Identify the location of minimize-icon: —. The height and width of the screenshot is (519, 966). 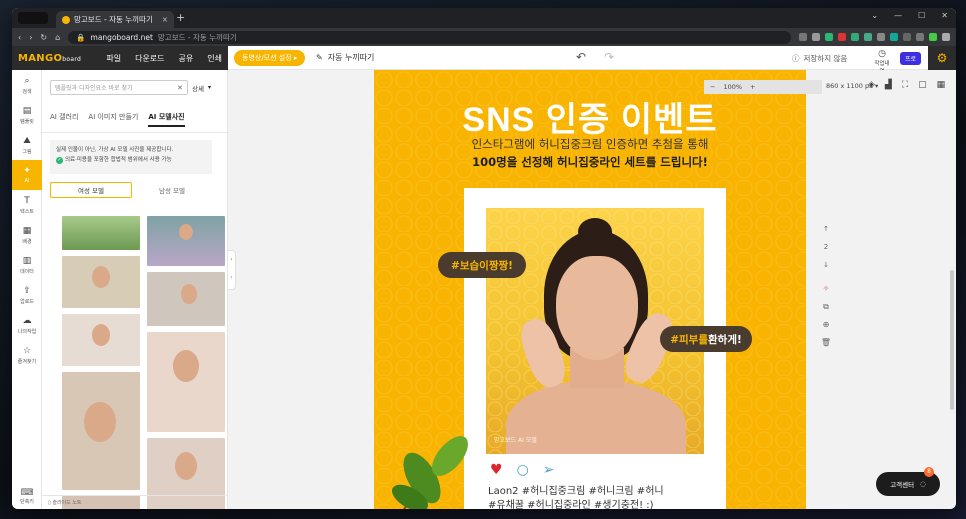
(898, 15).